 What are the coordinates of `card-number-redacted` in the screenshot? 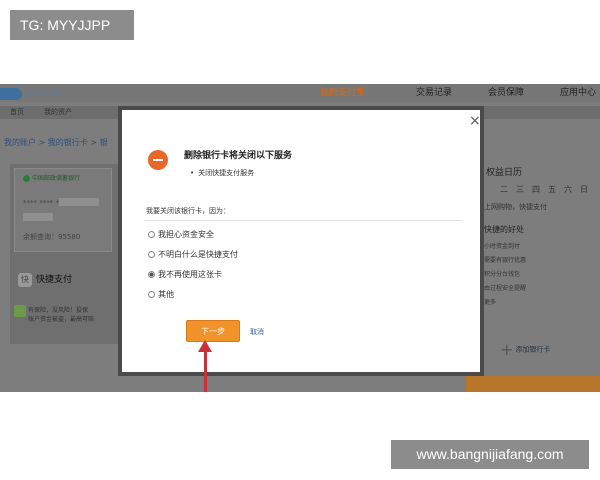 It's located at (79, 202).